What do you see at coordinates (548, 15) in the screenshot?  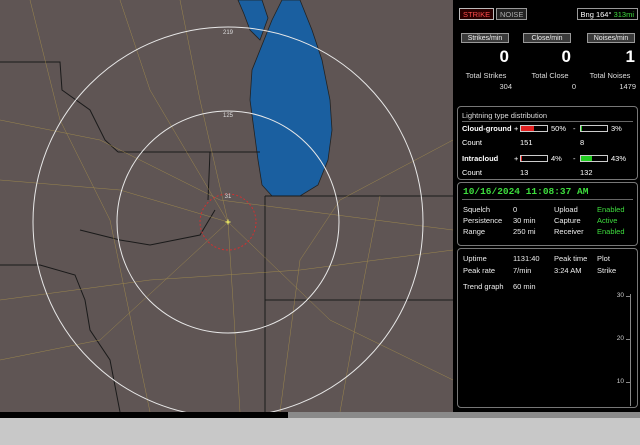 I see `header-row: STRIKE NOISE Bng 164° 313mi` at bounding box center [548, 15].